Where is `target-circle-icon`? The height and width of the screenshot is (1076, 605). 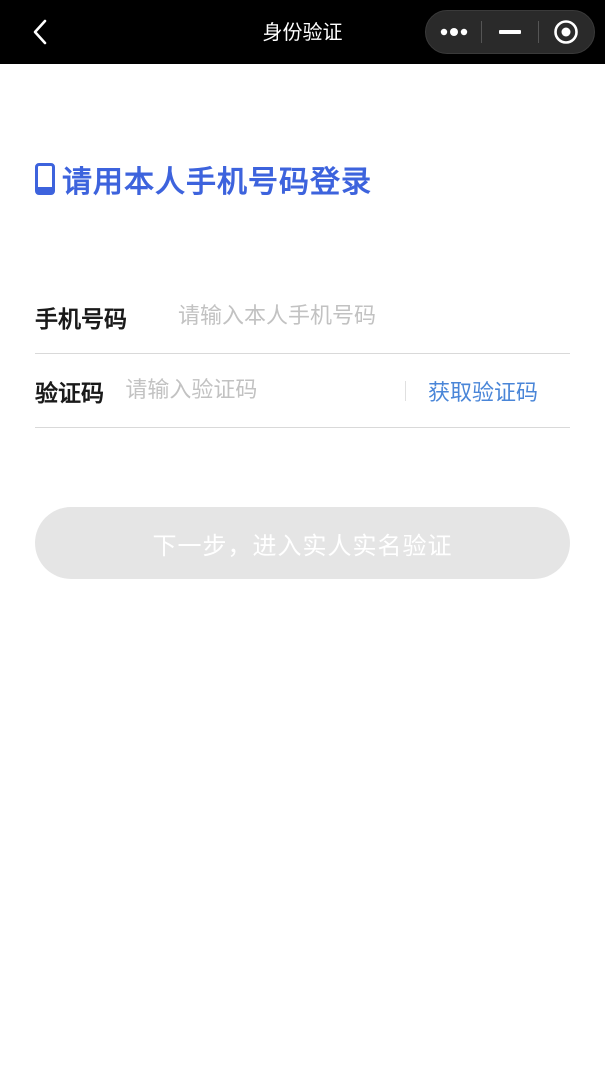 target-circle-icon is located at coordinates (566, 32).